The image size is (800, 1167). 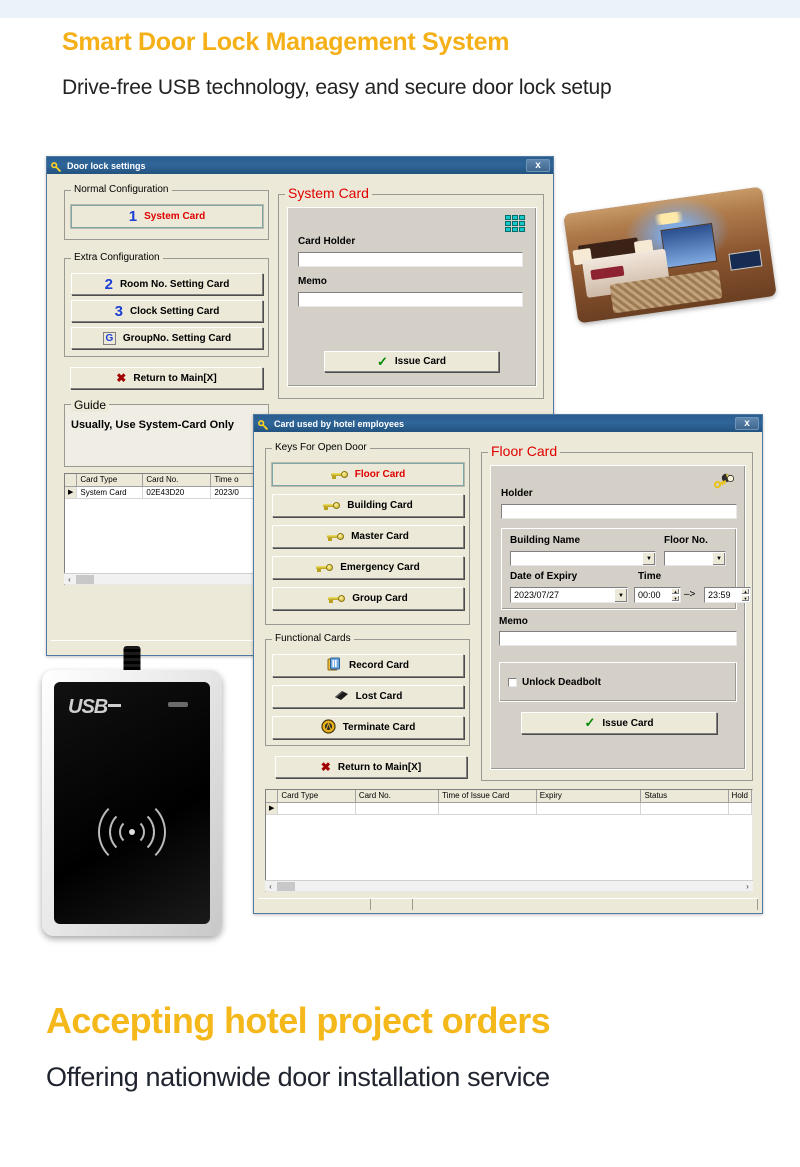 What do you see at coordinates (509, 885) in the screenshot?
I see `dialog2-horizontal-scrollbar: ‹ ›` at bounding box center [509, 885].